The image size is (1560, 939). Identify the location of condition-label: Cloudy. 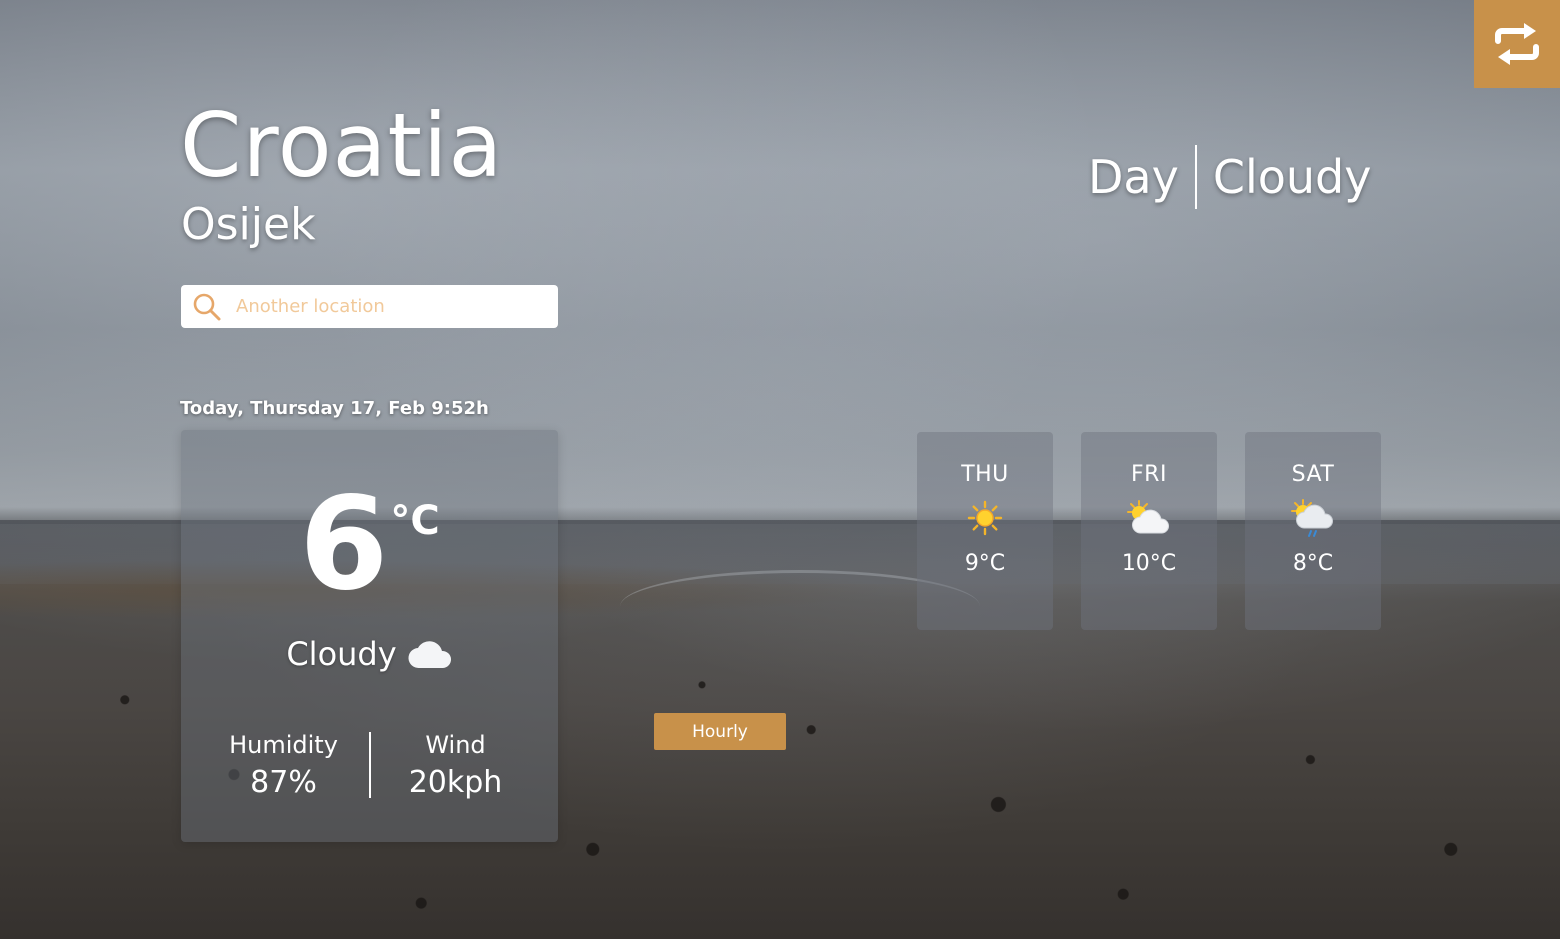
(1292, 177).